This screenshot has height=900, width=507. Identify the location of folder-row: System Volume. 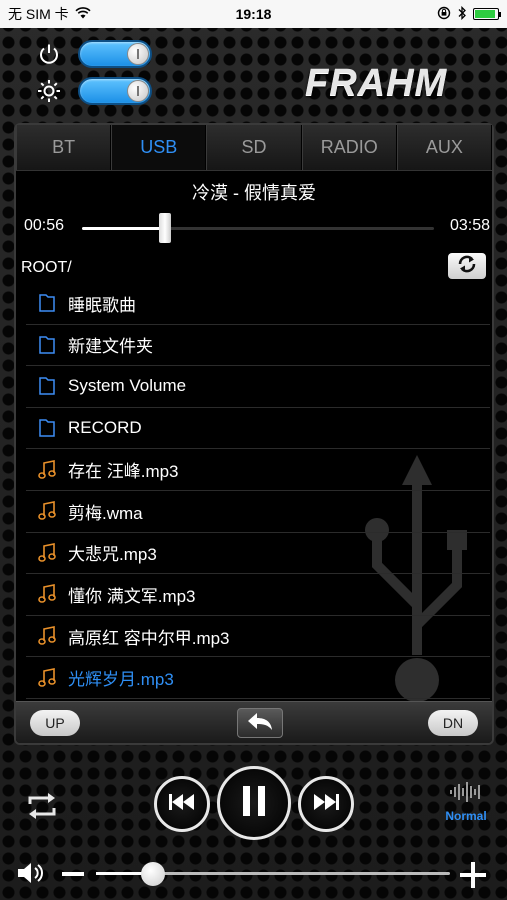
(258, 387).